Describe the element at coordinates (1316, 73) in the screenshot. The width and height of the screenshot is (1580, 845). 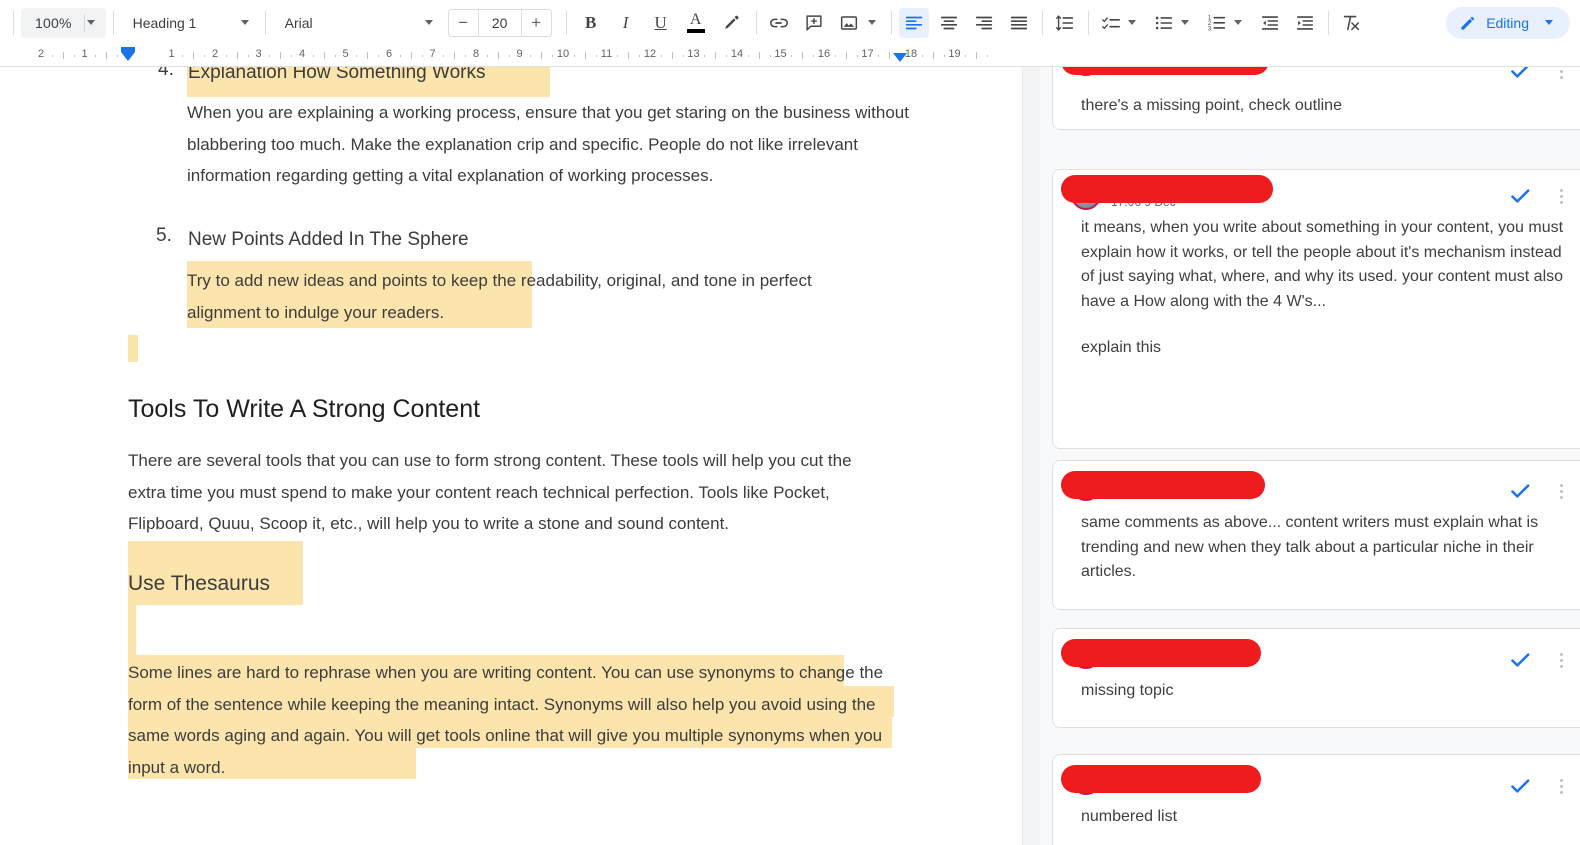
I see `comment-header: 17:01 9 Dec` at that location.